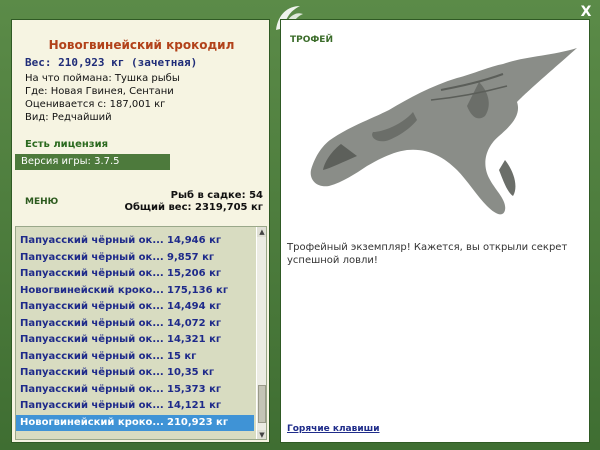 This screenshot has width=600, height=450. Describe the element at coordinates (198, 422) in the screenshot. I see `catch-fish-weight: 210,923 кг` at that location.